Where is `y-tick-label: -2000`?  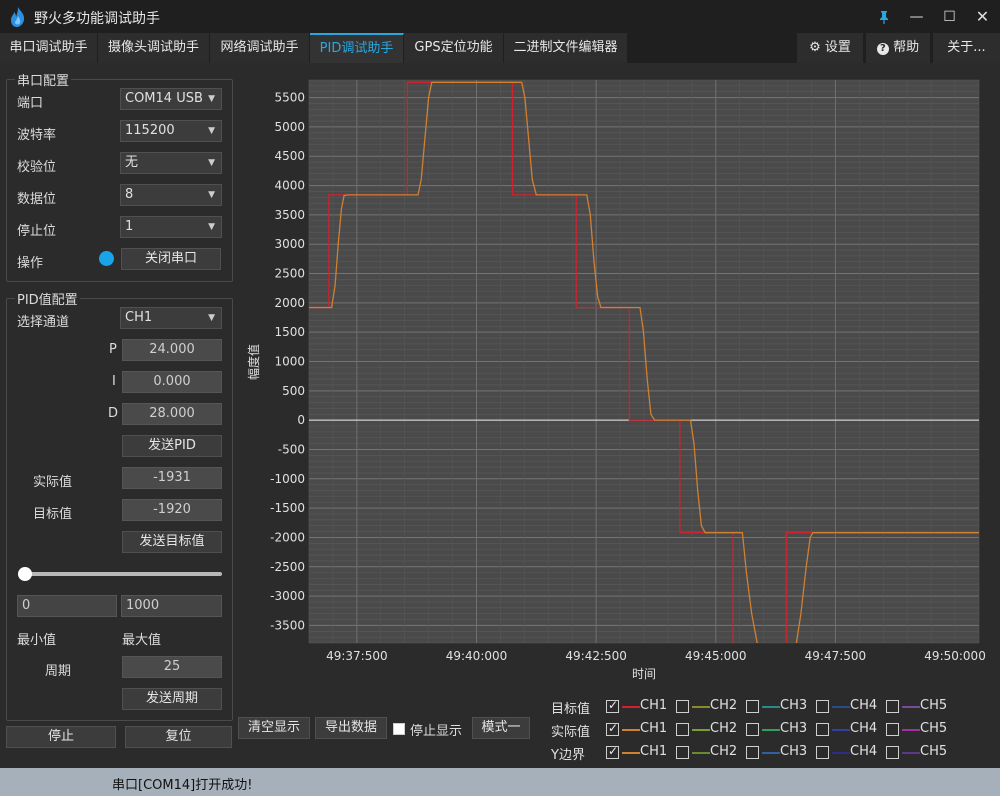 y-tick-label: -2000 is located at coordinates (287, 537).